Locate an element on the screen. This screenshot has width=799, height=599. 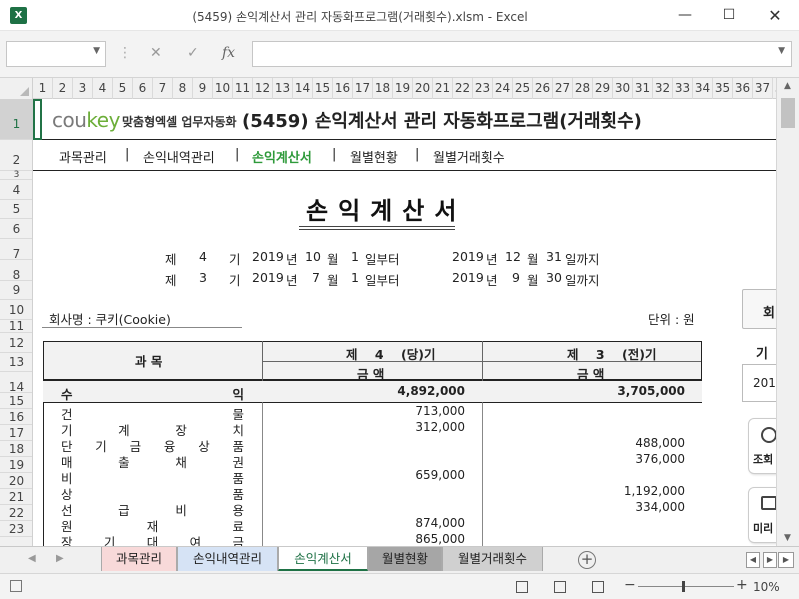
insert-function-icon: fx is located at coordinates (228, 53).